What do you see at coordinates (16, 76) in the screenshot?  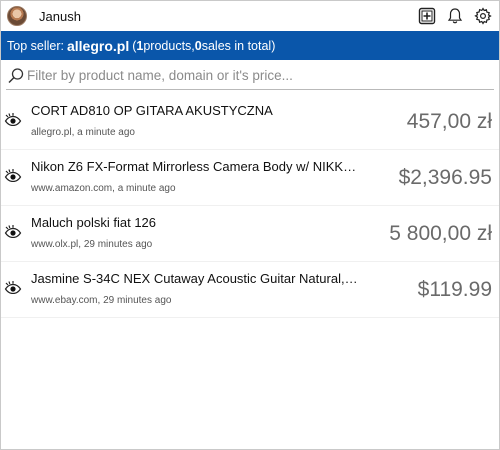 I see `search-icon` at bounding box center [16, 76].